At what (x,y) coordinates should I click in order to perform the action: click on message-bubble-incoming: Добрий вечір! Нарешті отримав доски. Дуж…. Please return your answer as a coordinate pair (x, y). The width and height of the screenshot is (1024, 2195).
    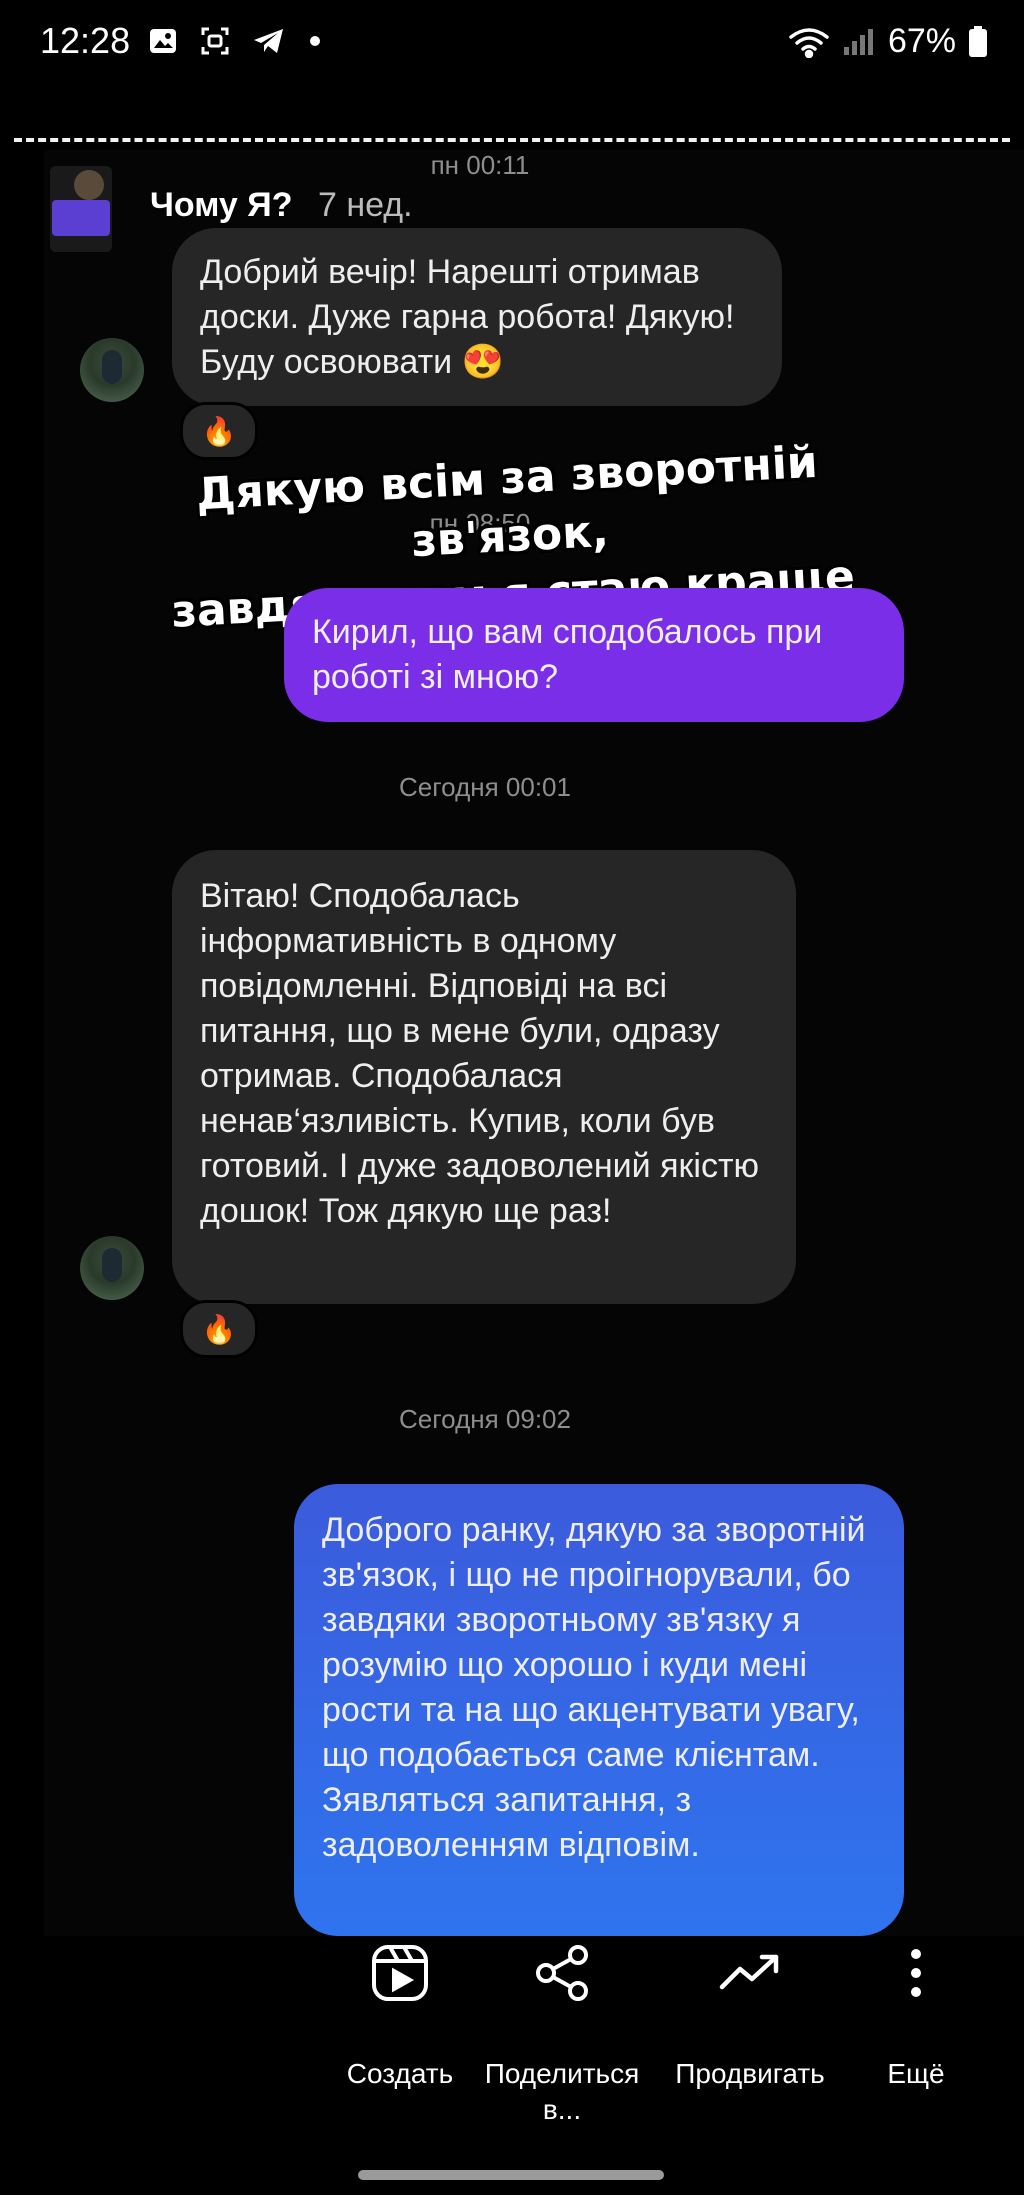
    Looking at the image, I should click on (477, 317).